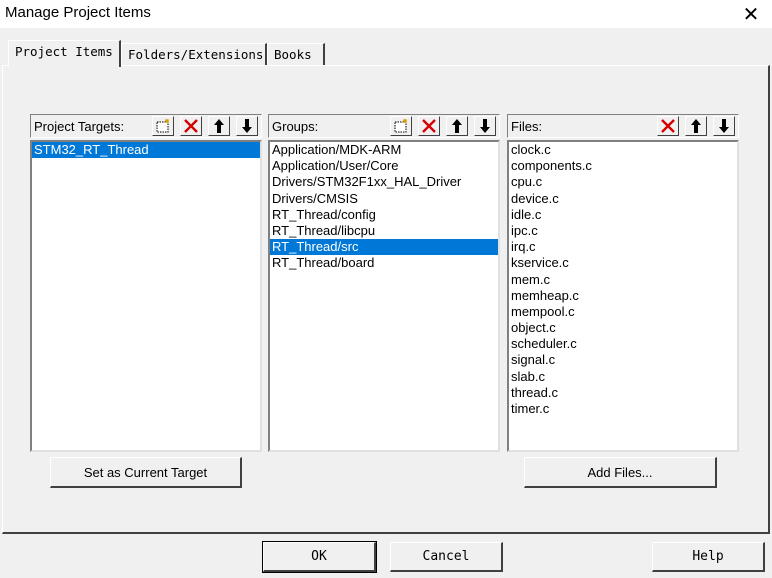 The height and width of the screenshot is (578, 772). What do you see at coordinates (623, 231) in the screenshot?
I see `file-item: ipc.c` at bounding box center [623, 231].